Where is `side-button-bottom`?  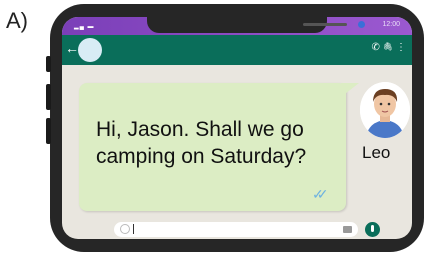
side-button-bottom is located at coordinates (48, 131).